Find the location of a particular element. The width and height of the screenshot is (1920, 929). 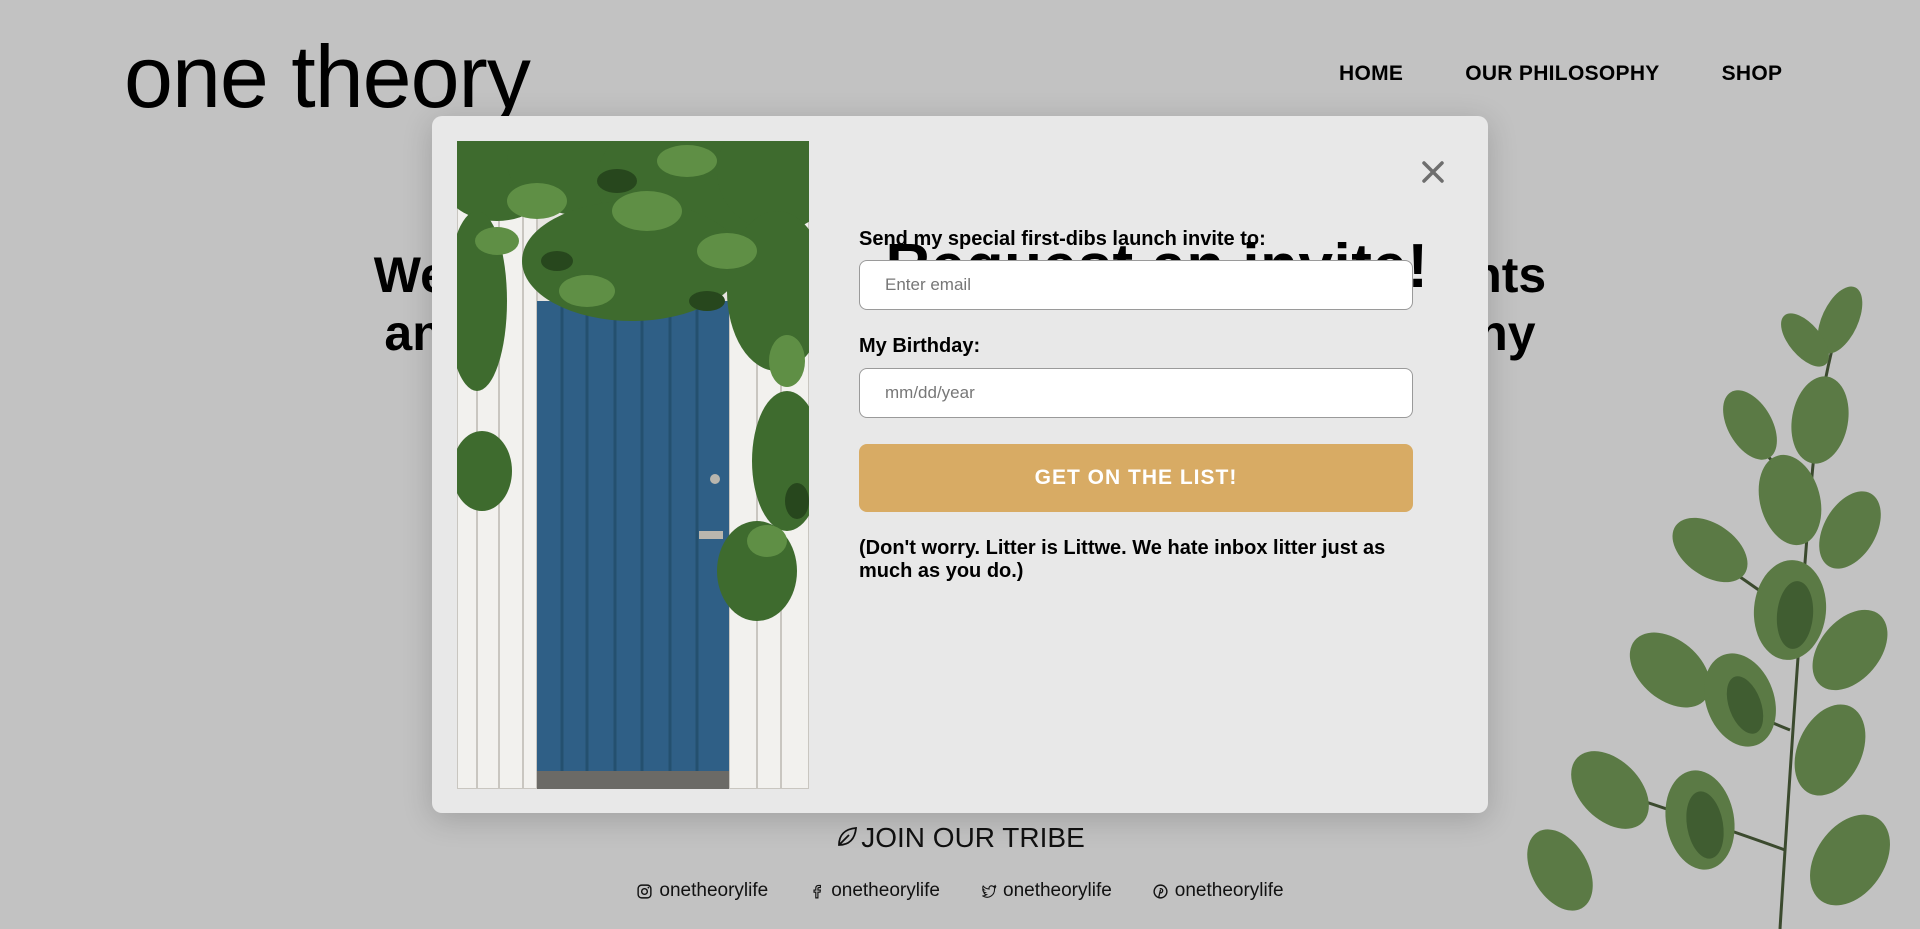

join-tribe-text: JOIN OUR TRIBE is located at coordinates (973, 837).